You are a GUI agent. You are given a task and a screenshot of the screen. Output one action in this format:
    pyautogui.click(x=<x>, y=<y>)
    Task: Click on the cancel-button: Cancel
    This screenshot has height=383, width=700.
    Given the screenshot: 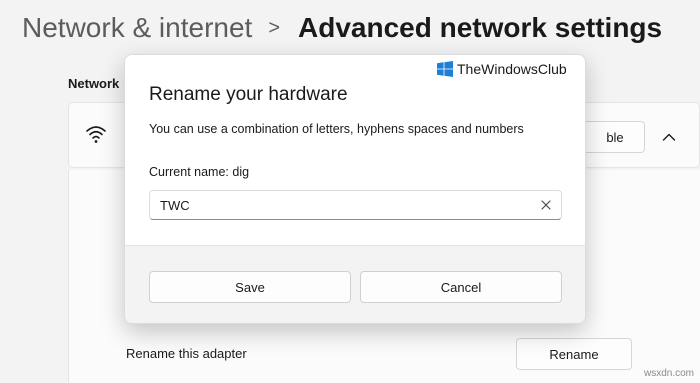 What is the action you would take?
    pyautogui.click(x=461, y=287)
    